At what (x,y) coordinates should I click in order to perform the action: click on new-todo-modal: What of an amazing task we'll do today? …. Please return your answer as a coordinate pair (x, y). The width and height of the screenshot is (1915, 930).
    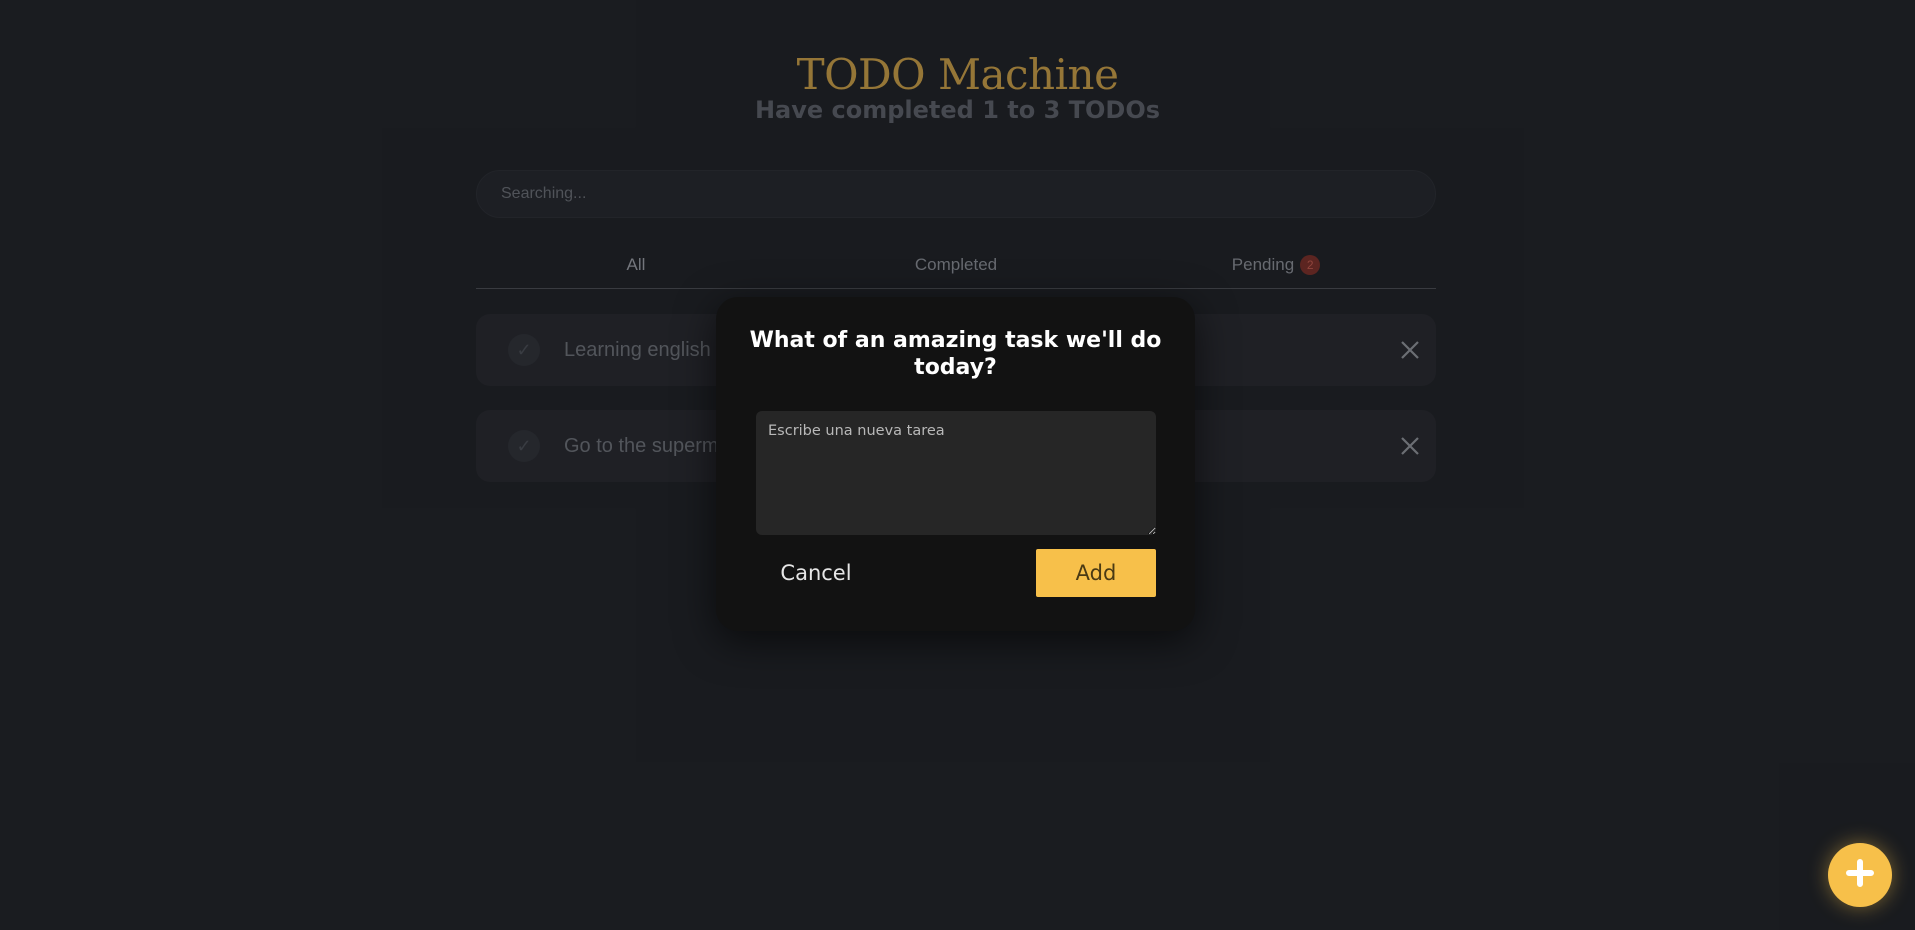
    Looking at the image, I should click on (955, 464).